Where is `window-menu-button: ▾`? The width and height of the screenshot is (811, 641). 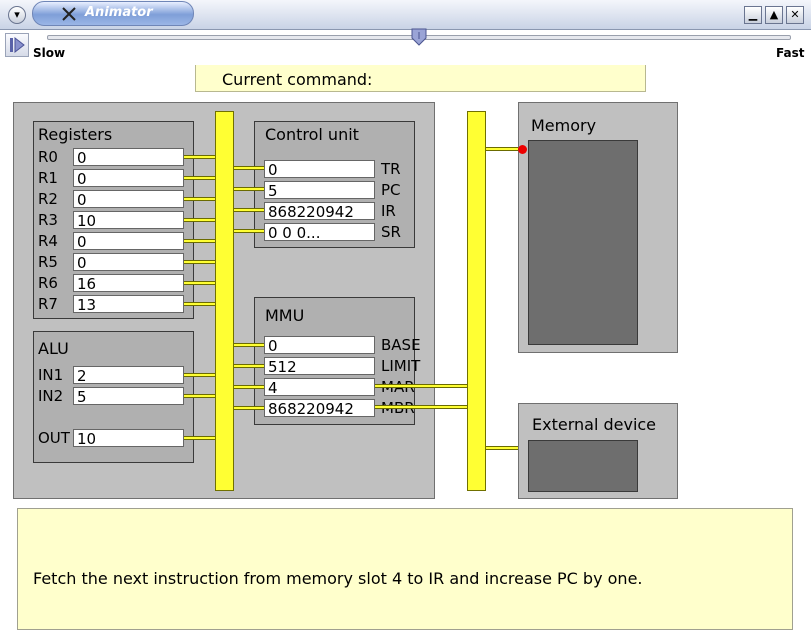 window-menu-button: ▾ is located at coordinates (17, 15).